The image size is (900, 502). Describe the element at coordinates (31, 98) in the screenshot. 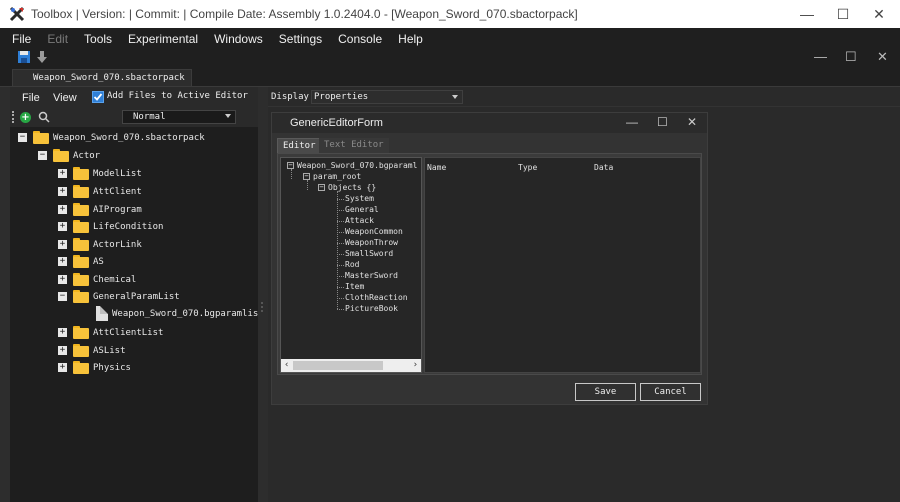

I see `tree-menu-file: File` at that location.